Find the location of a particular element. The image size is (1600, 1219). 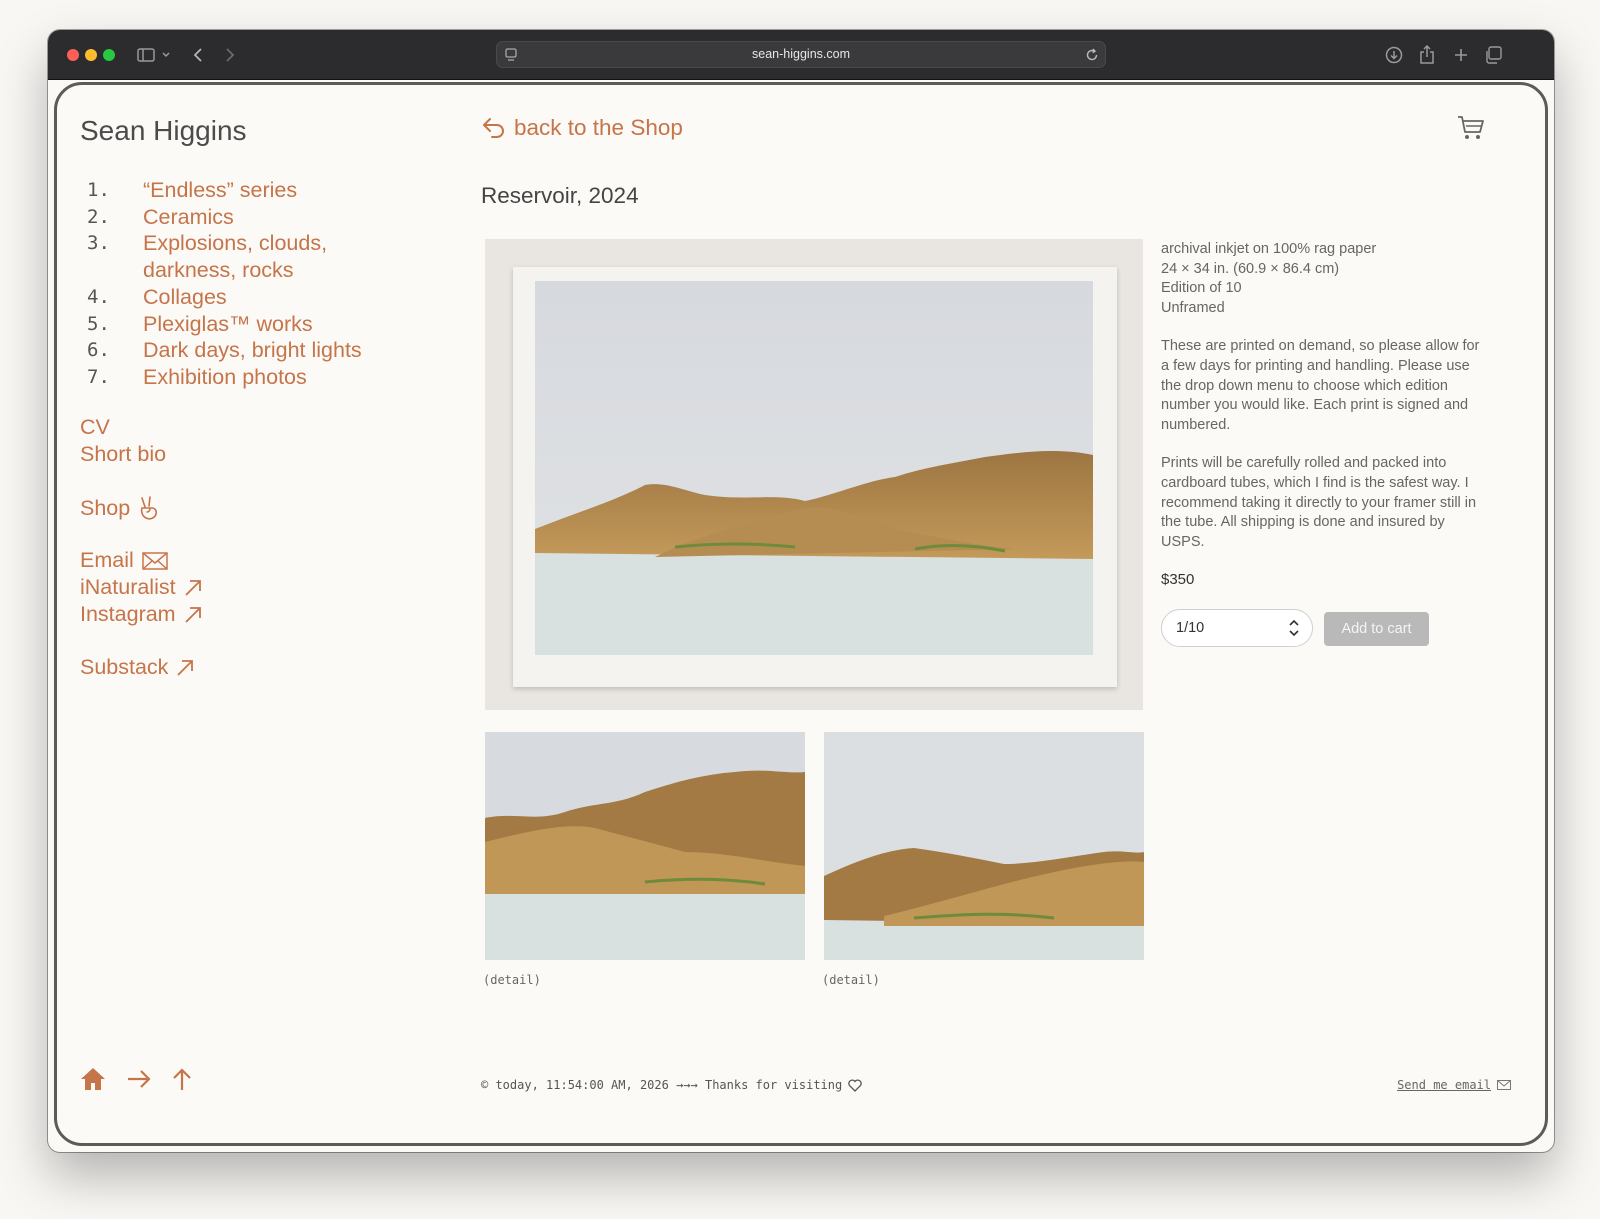

shop-link: Shop is located at coordinates (120, 508).